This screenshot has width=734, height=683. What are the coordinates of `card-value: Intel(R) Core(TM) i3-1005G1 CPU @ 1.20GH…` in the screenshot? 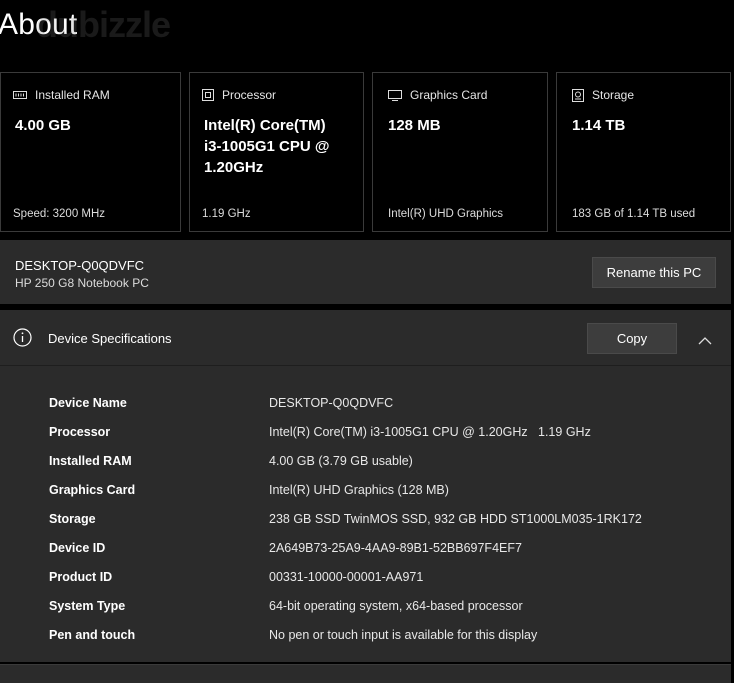 It's located at (267, 146).